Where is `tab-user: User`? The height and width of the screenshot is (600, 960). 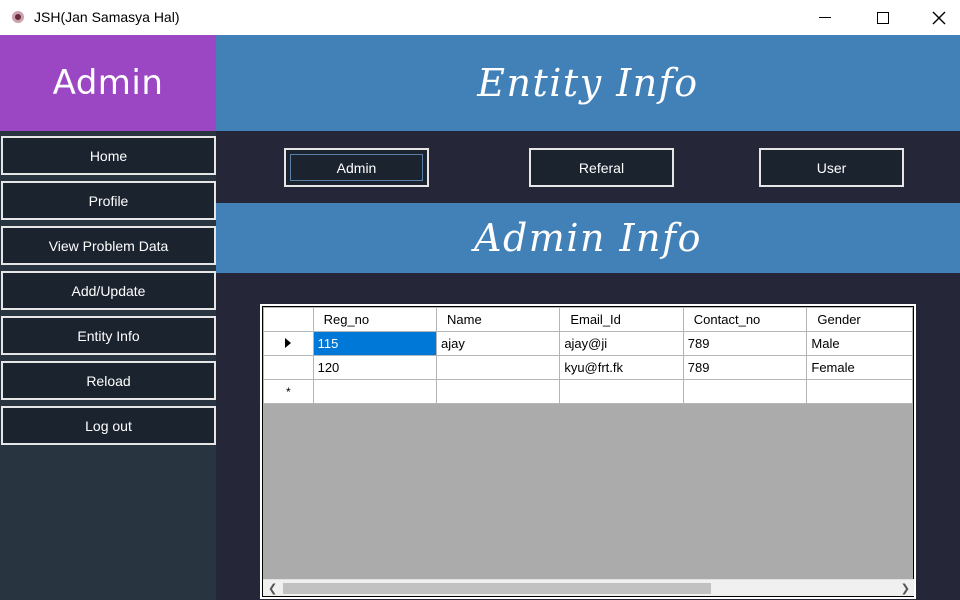 tab-user: User is located at coordinates (831, 167).